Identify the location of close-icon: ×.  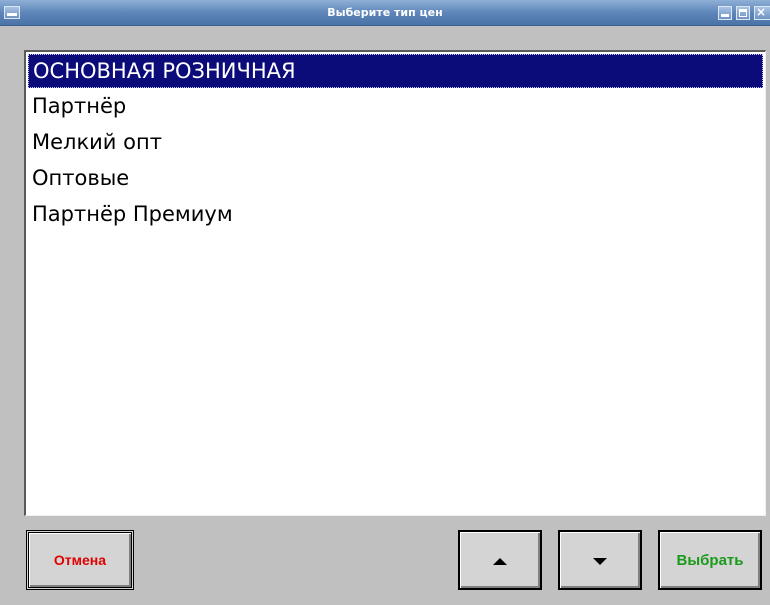
(762, 12).